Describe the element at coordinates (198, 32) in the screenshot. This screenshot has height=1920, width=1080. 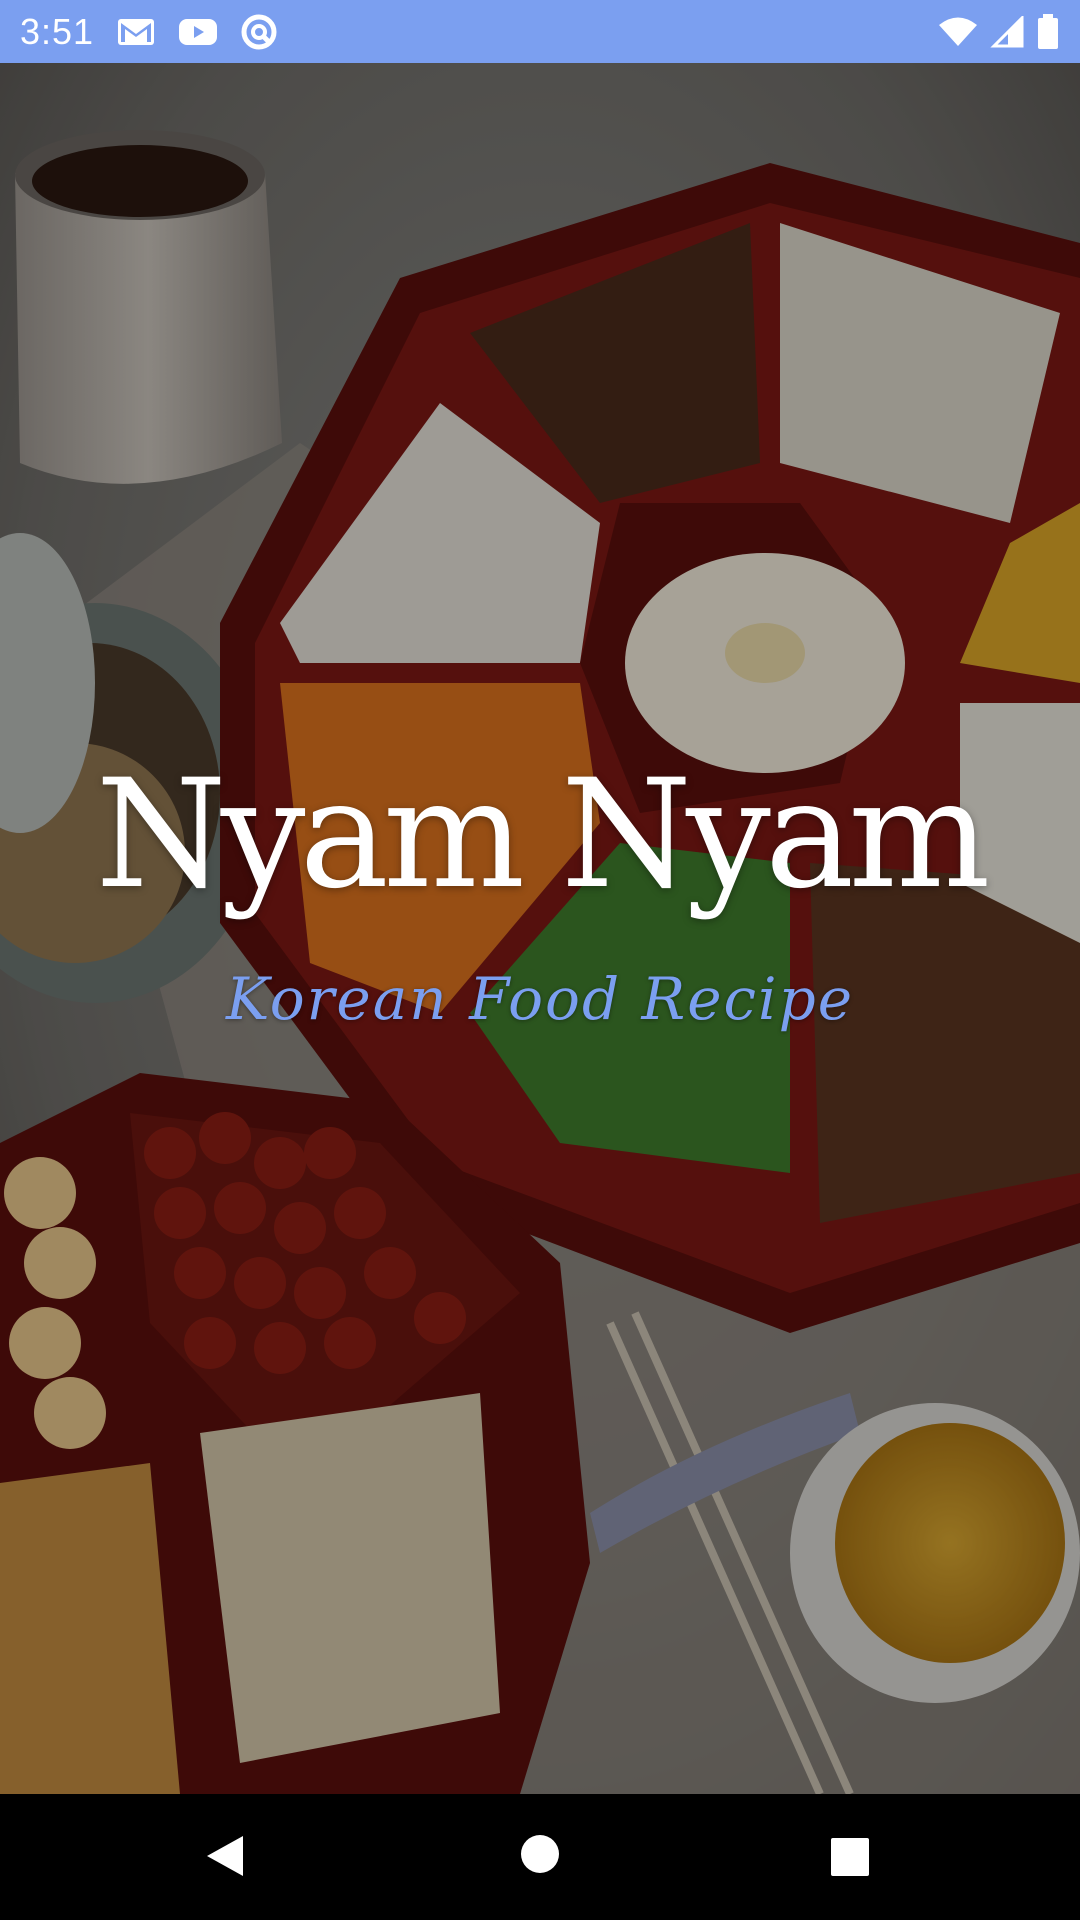
I see `youtube-icon` at that location.